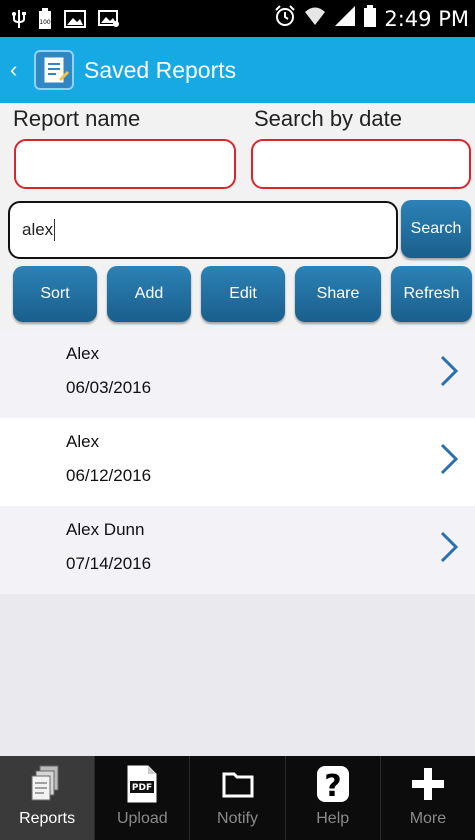 The width and height of the screenshot is (475, 840). I want to click on chevron-left-icon: ‹, so click(13, 70).